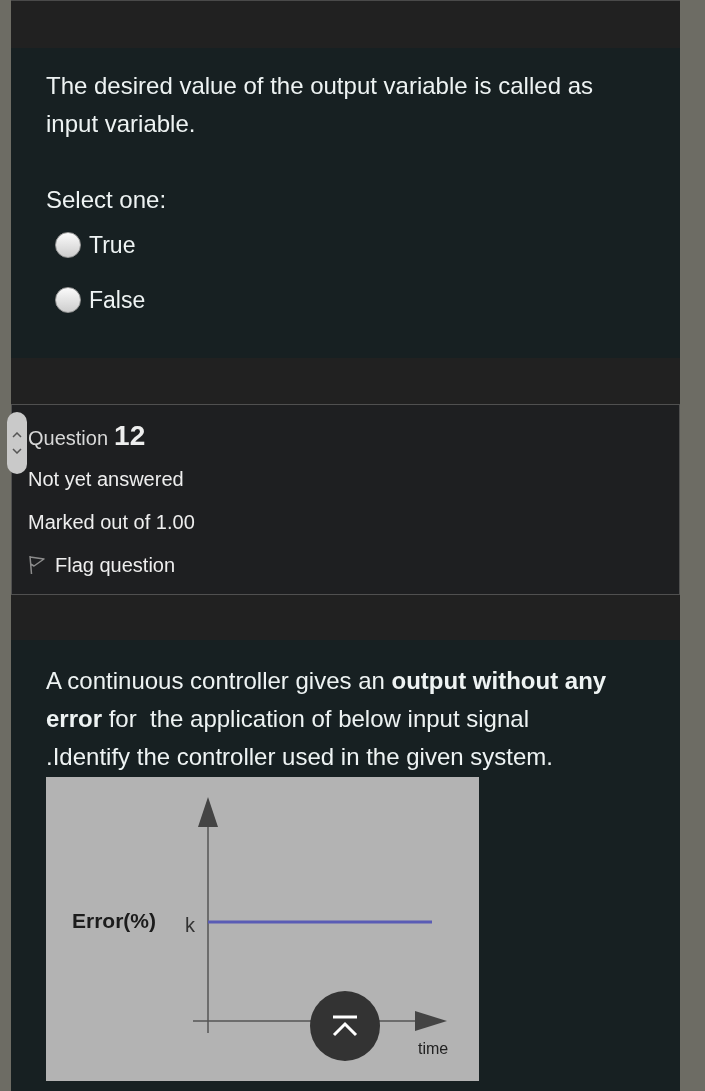 The image size is (705, 1091). What do you see at coordinates (320, 105) in the screenshot?
I see `question-text: The desired value of the output variable is called as input variable.` at bounding box center [320, 105].